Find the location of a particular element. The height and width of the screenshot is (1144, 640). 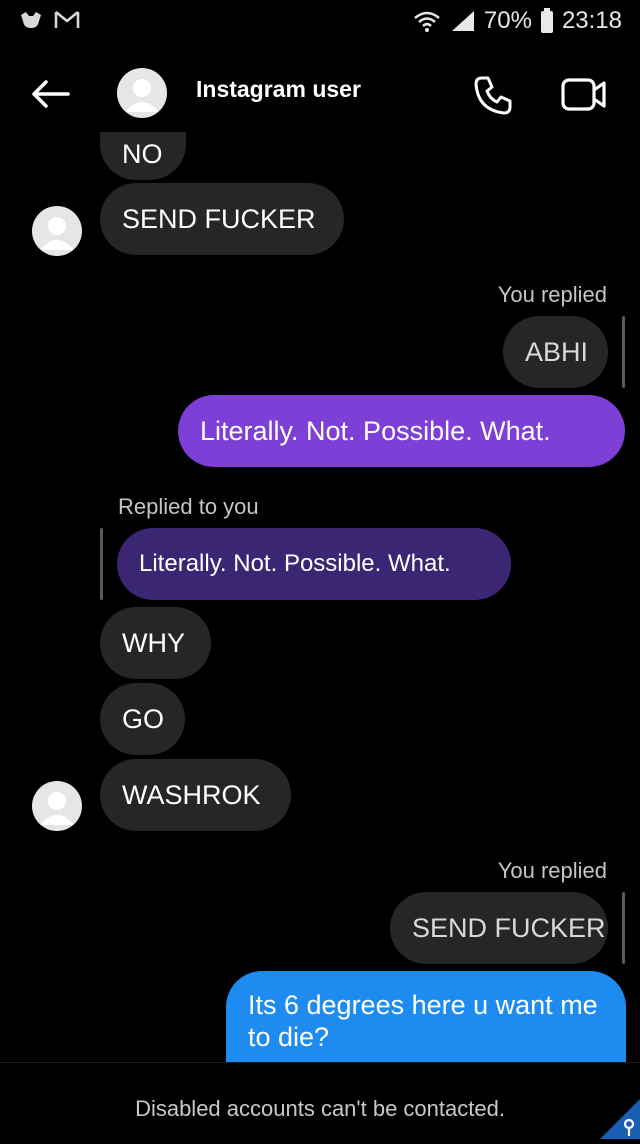

phone-icon is located at coordinates (493, 95).